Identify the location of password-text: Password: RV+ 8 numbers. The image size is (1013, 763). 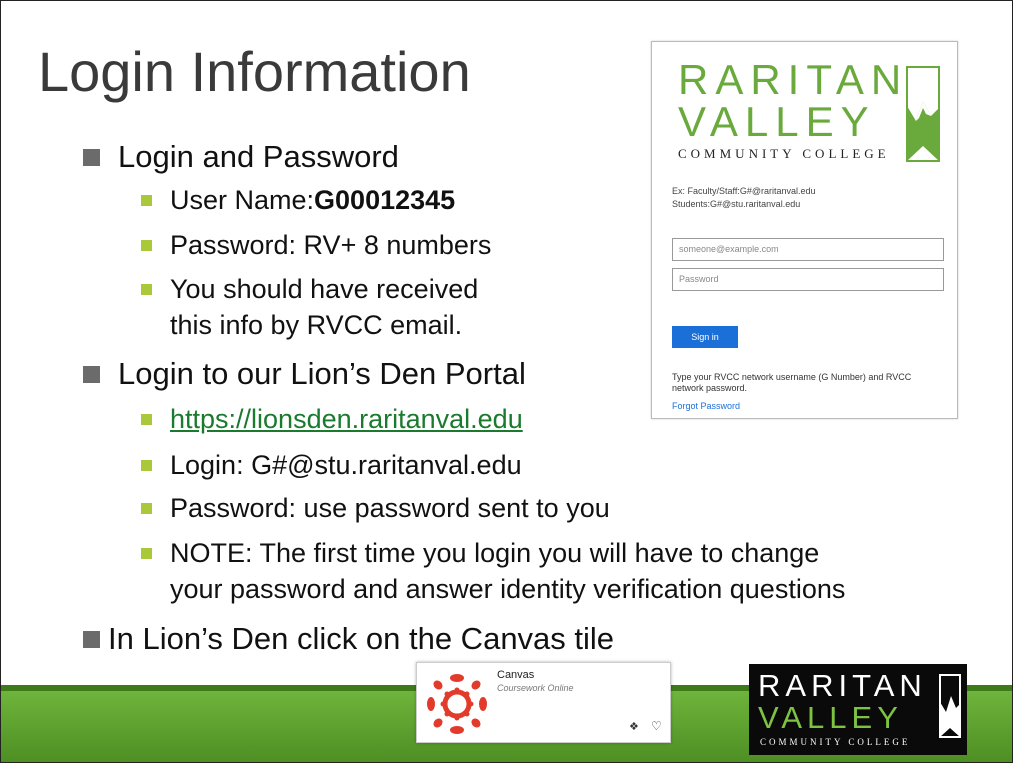
(331, 245).